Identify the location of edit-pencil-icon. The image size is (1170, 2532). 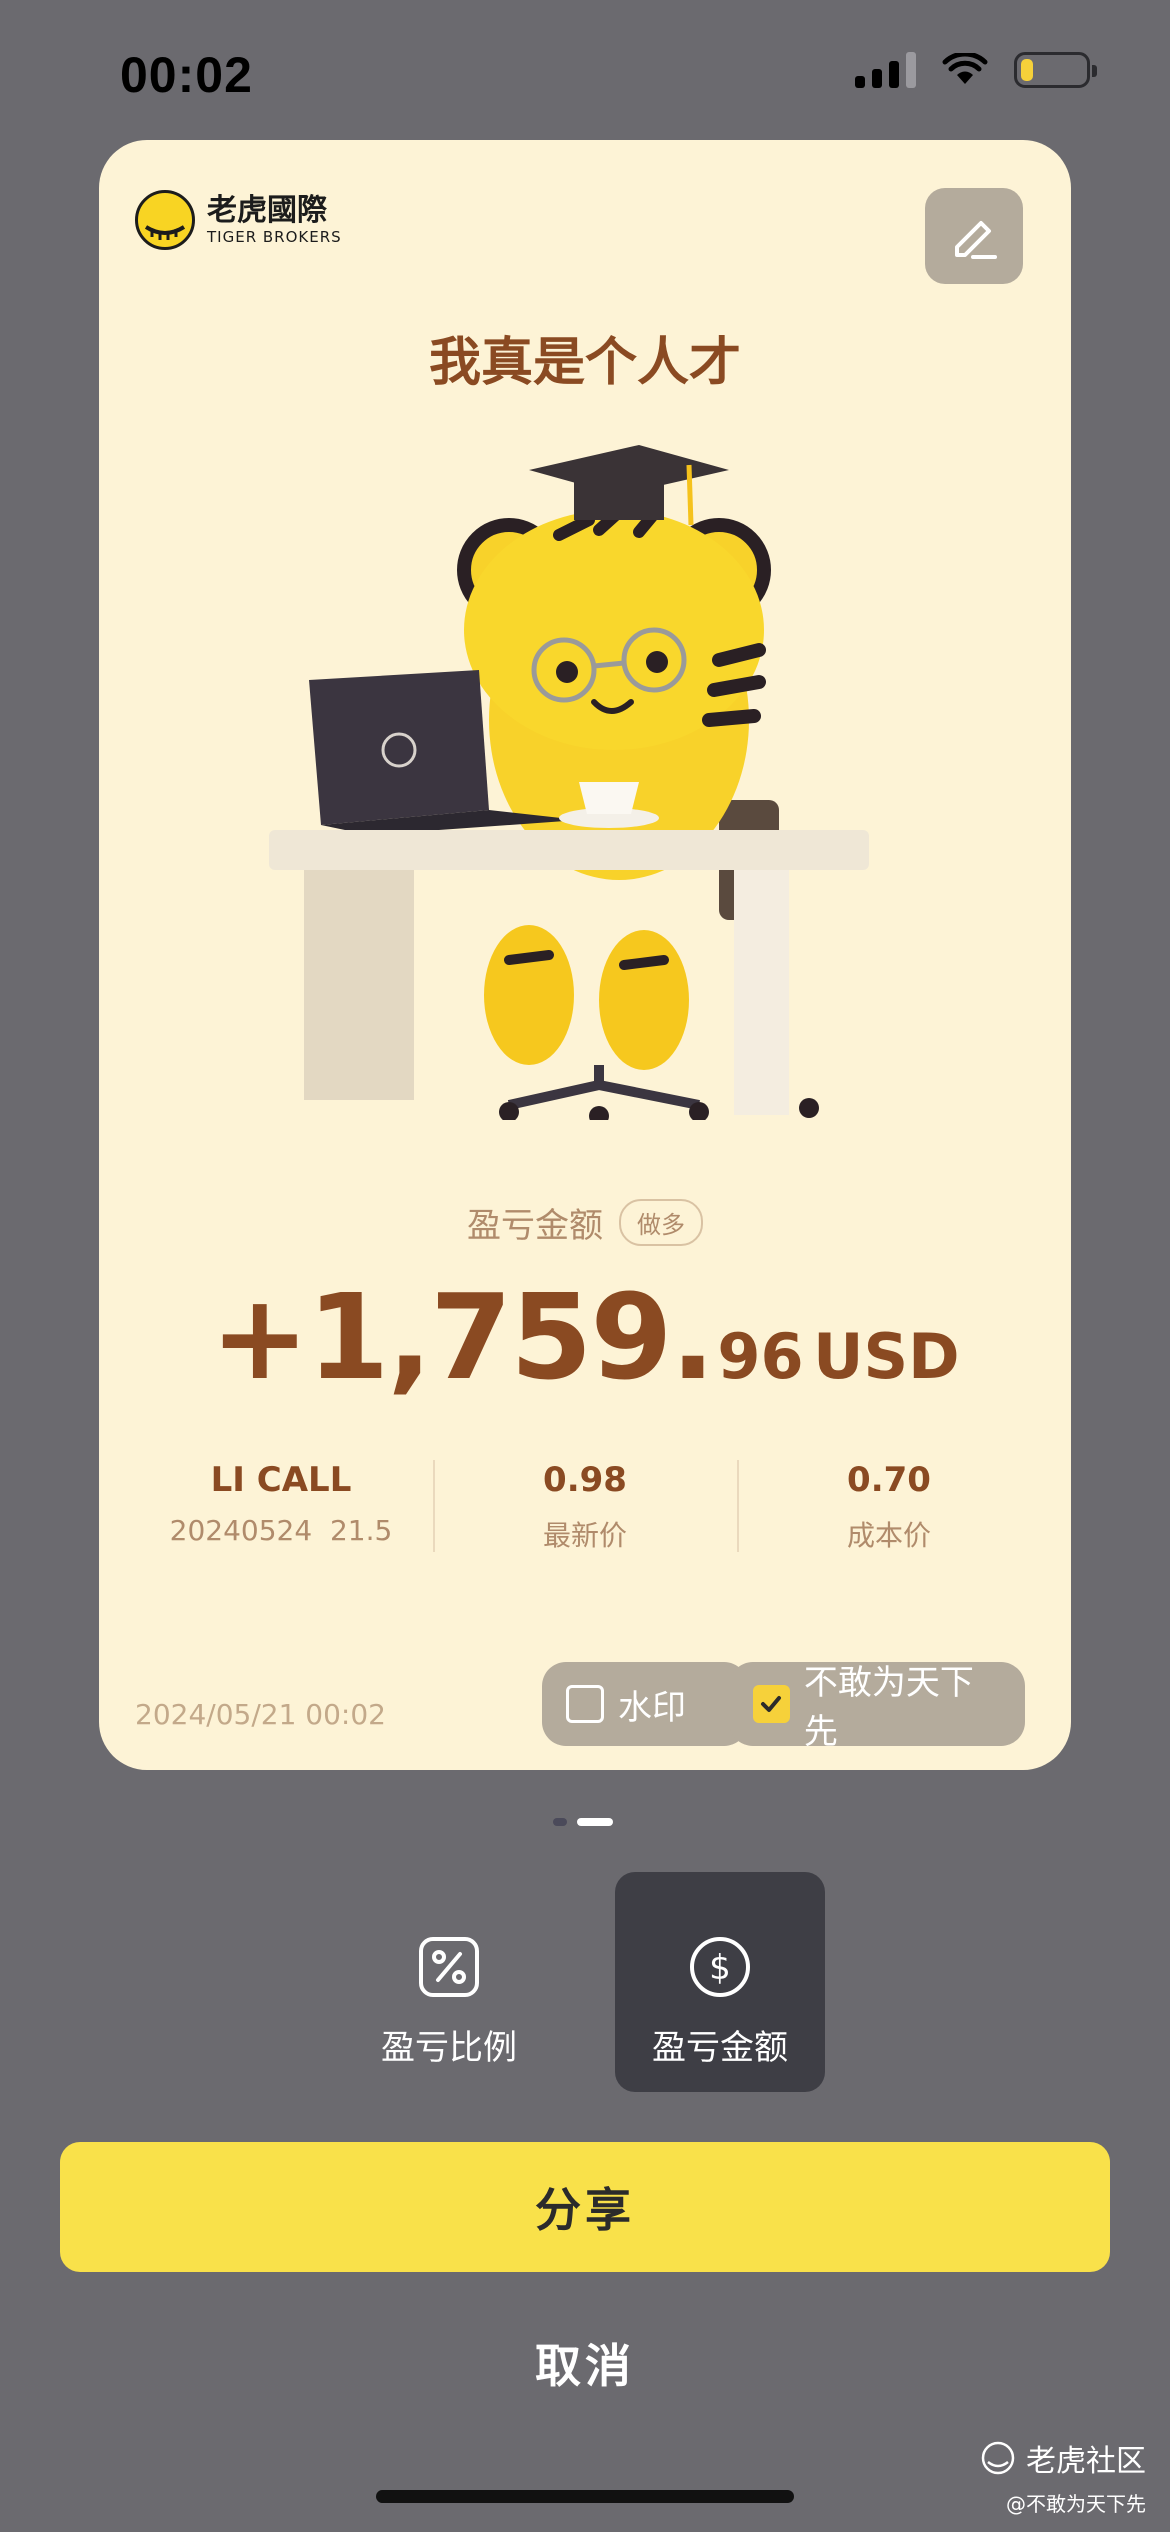
(976, 240).